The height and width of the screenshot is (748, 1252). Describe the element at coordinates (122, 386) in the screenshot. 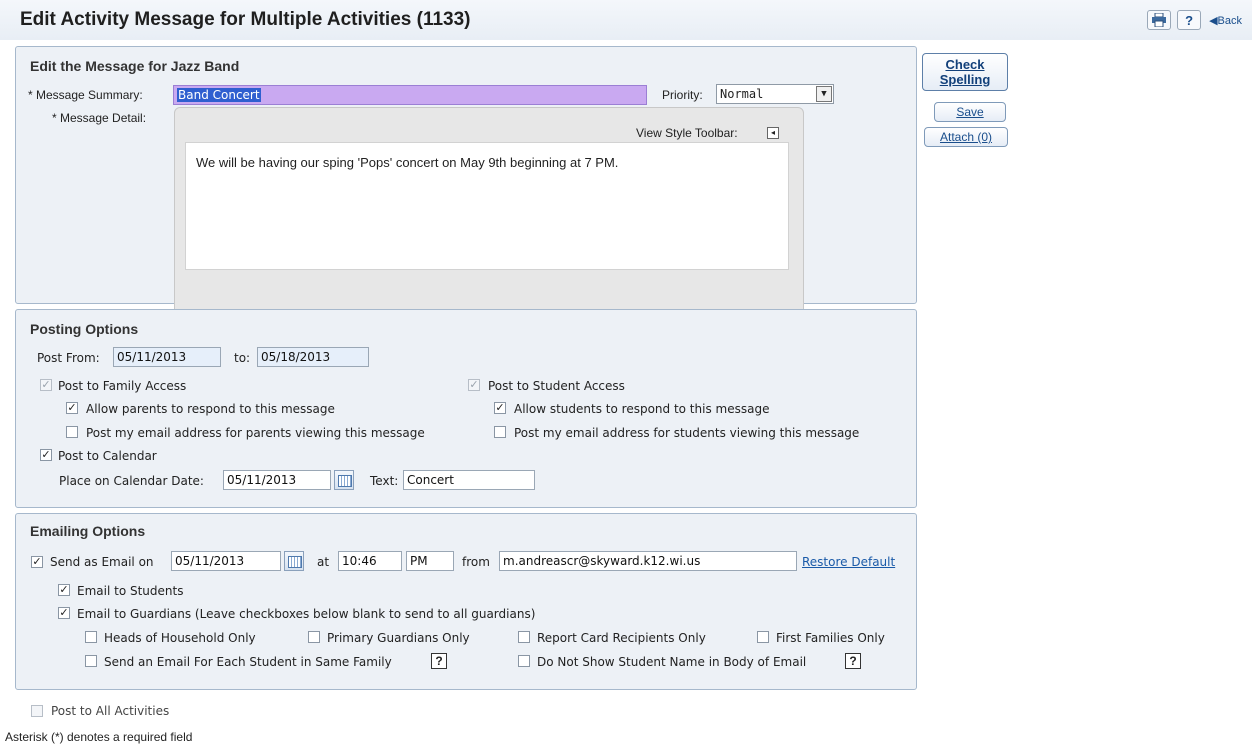

I see `family-access-label: Post to Family Access` at that location.